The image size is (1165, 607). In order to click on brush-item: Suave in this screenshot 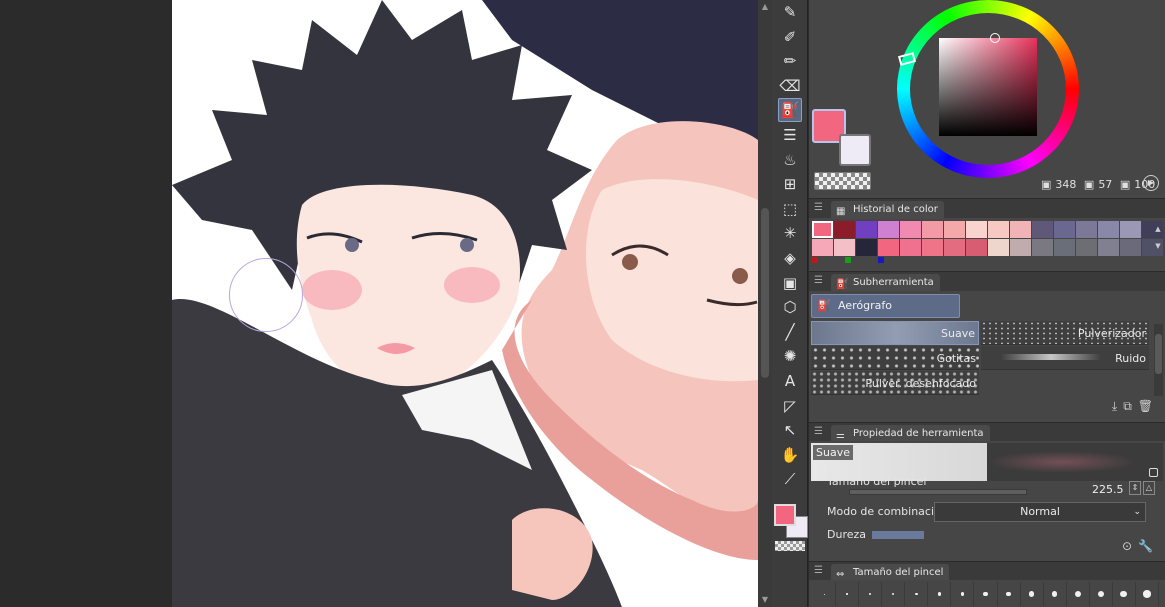, I will do `click(895, 333)`.